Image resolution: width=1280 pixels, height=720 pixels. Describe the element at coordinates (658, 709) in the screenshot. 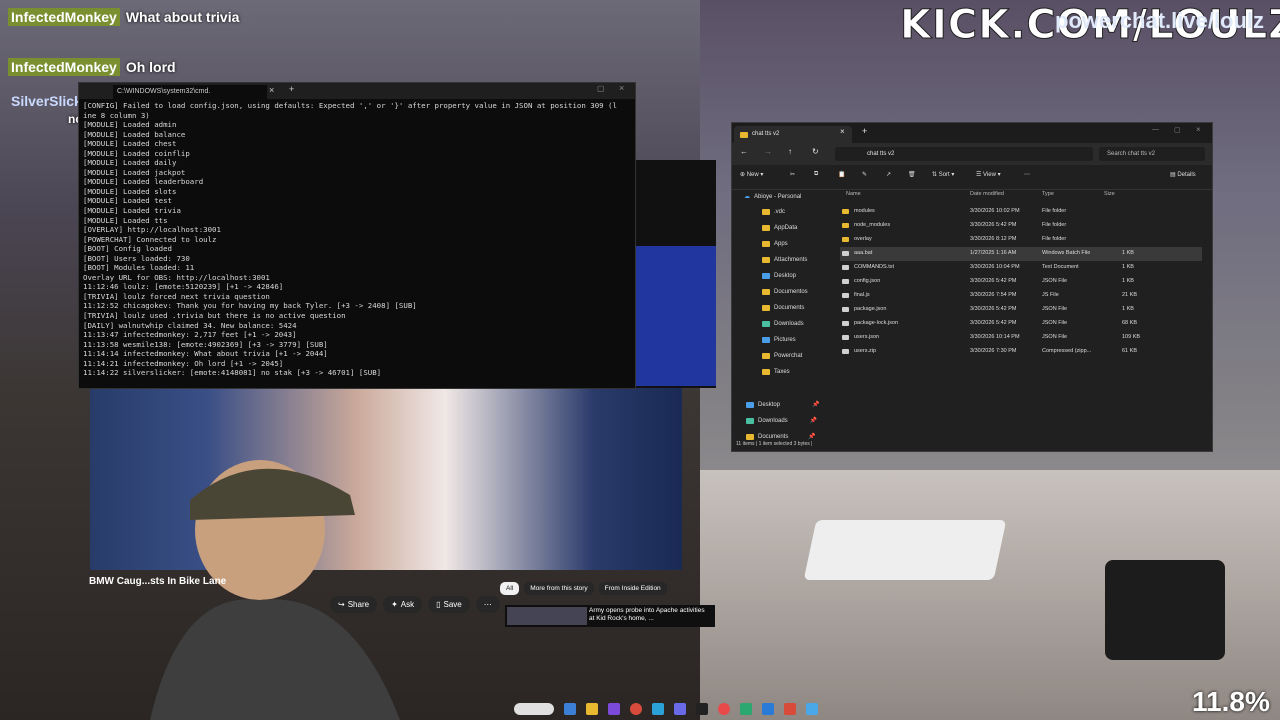

I see `edge-icon` at that location.